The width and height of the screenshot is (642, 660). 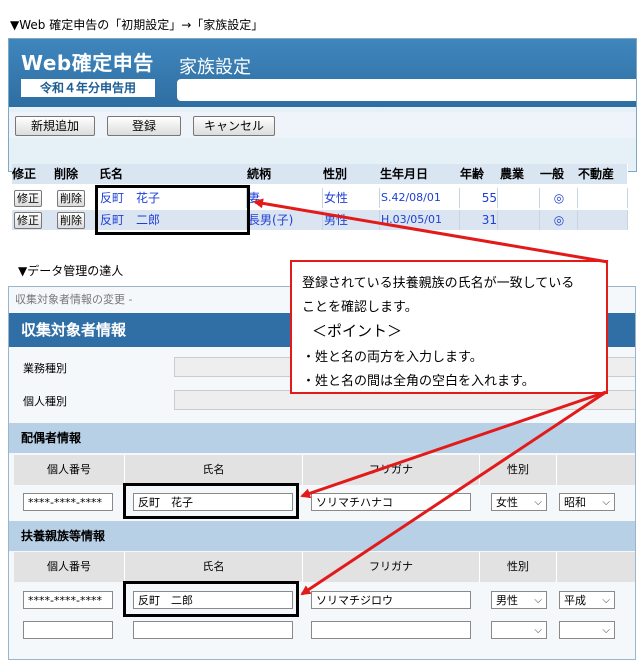 I want to click on arrow-to-dependent, so click(x=453, y=493).